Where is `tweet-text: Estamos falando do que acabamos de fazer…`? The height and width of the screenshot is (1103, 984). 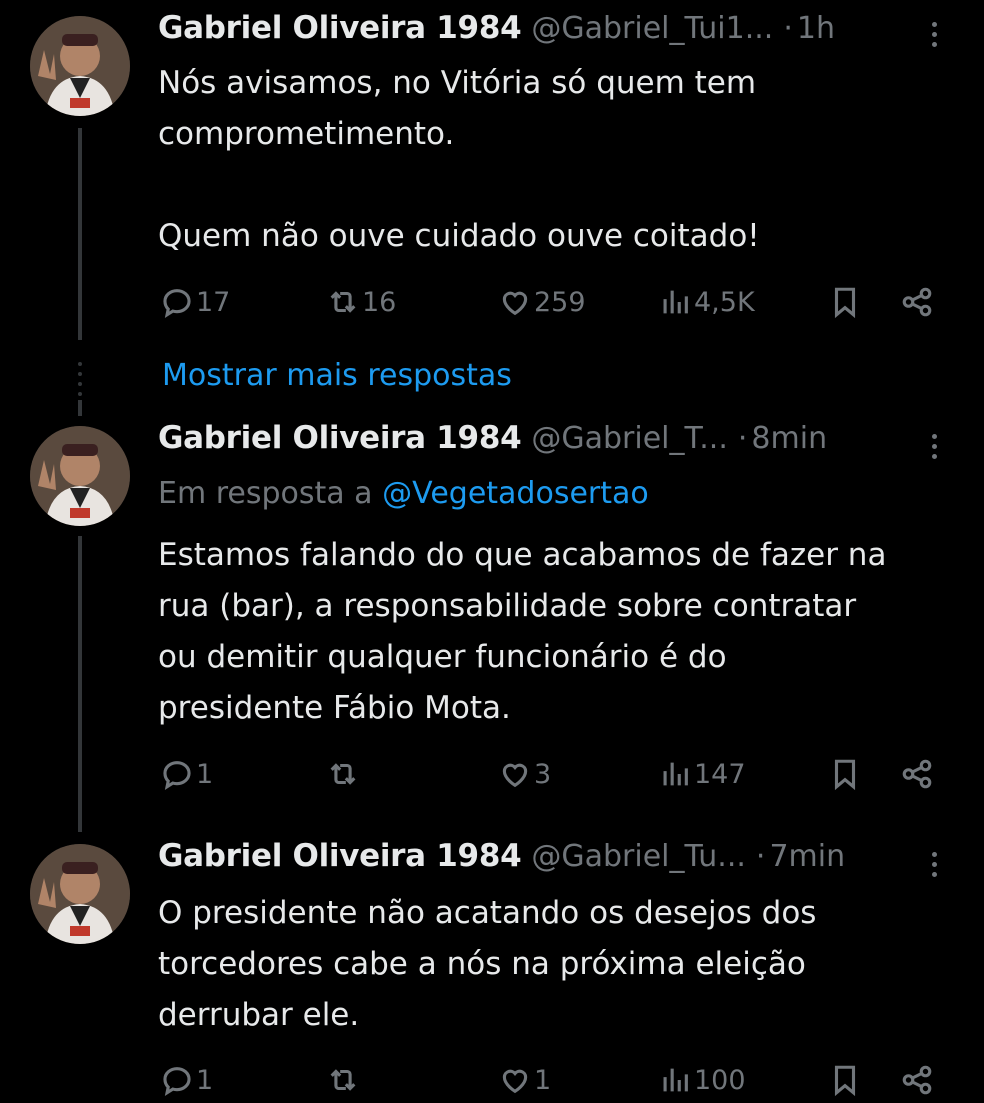
tweet-text: Estamos falando do que acabamos de fazer… is located at coordinates (522, 631).